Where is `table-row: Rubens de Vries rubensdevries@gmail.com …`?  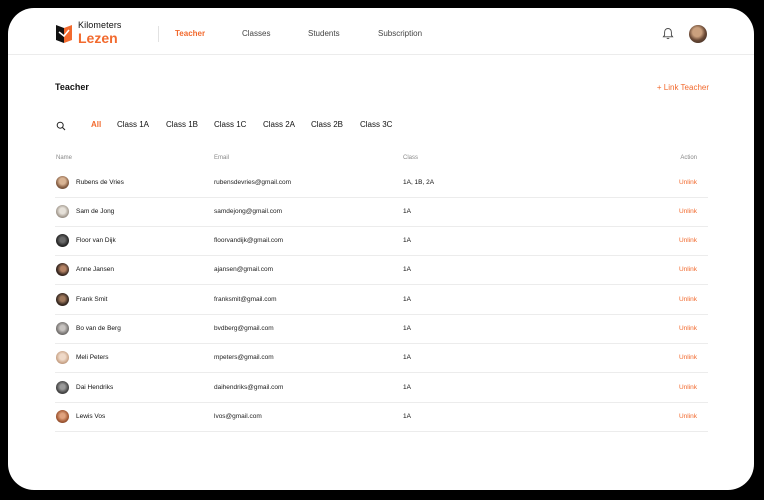
table-row: Rubens de Vries rubensdevries@gmail.com … is located at coordinates (381, 183).